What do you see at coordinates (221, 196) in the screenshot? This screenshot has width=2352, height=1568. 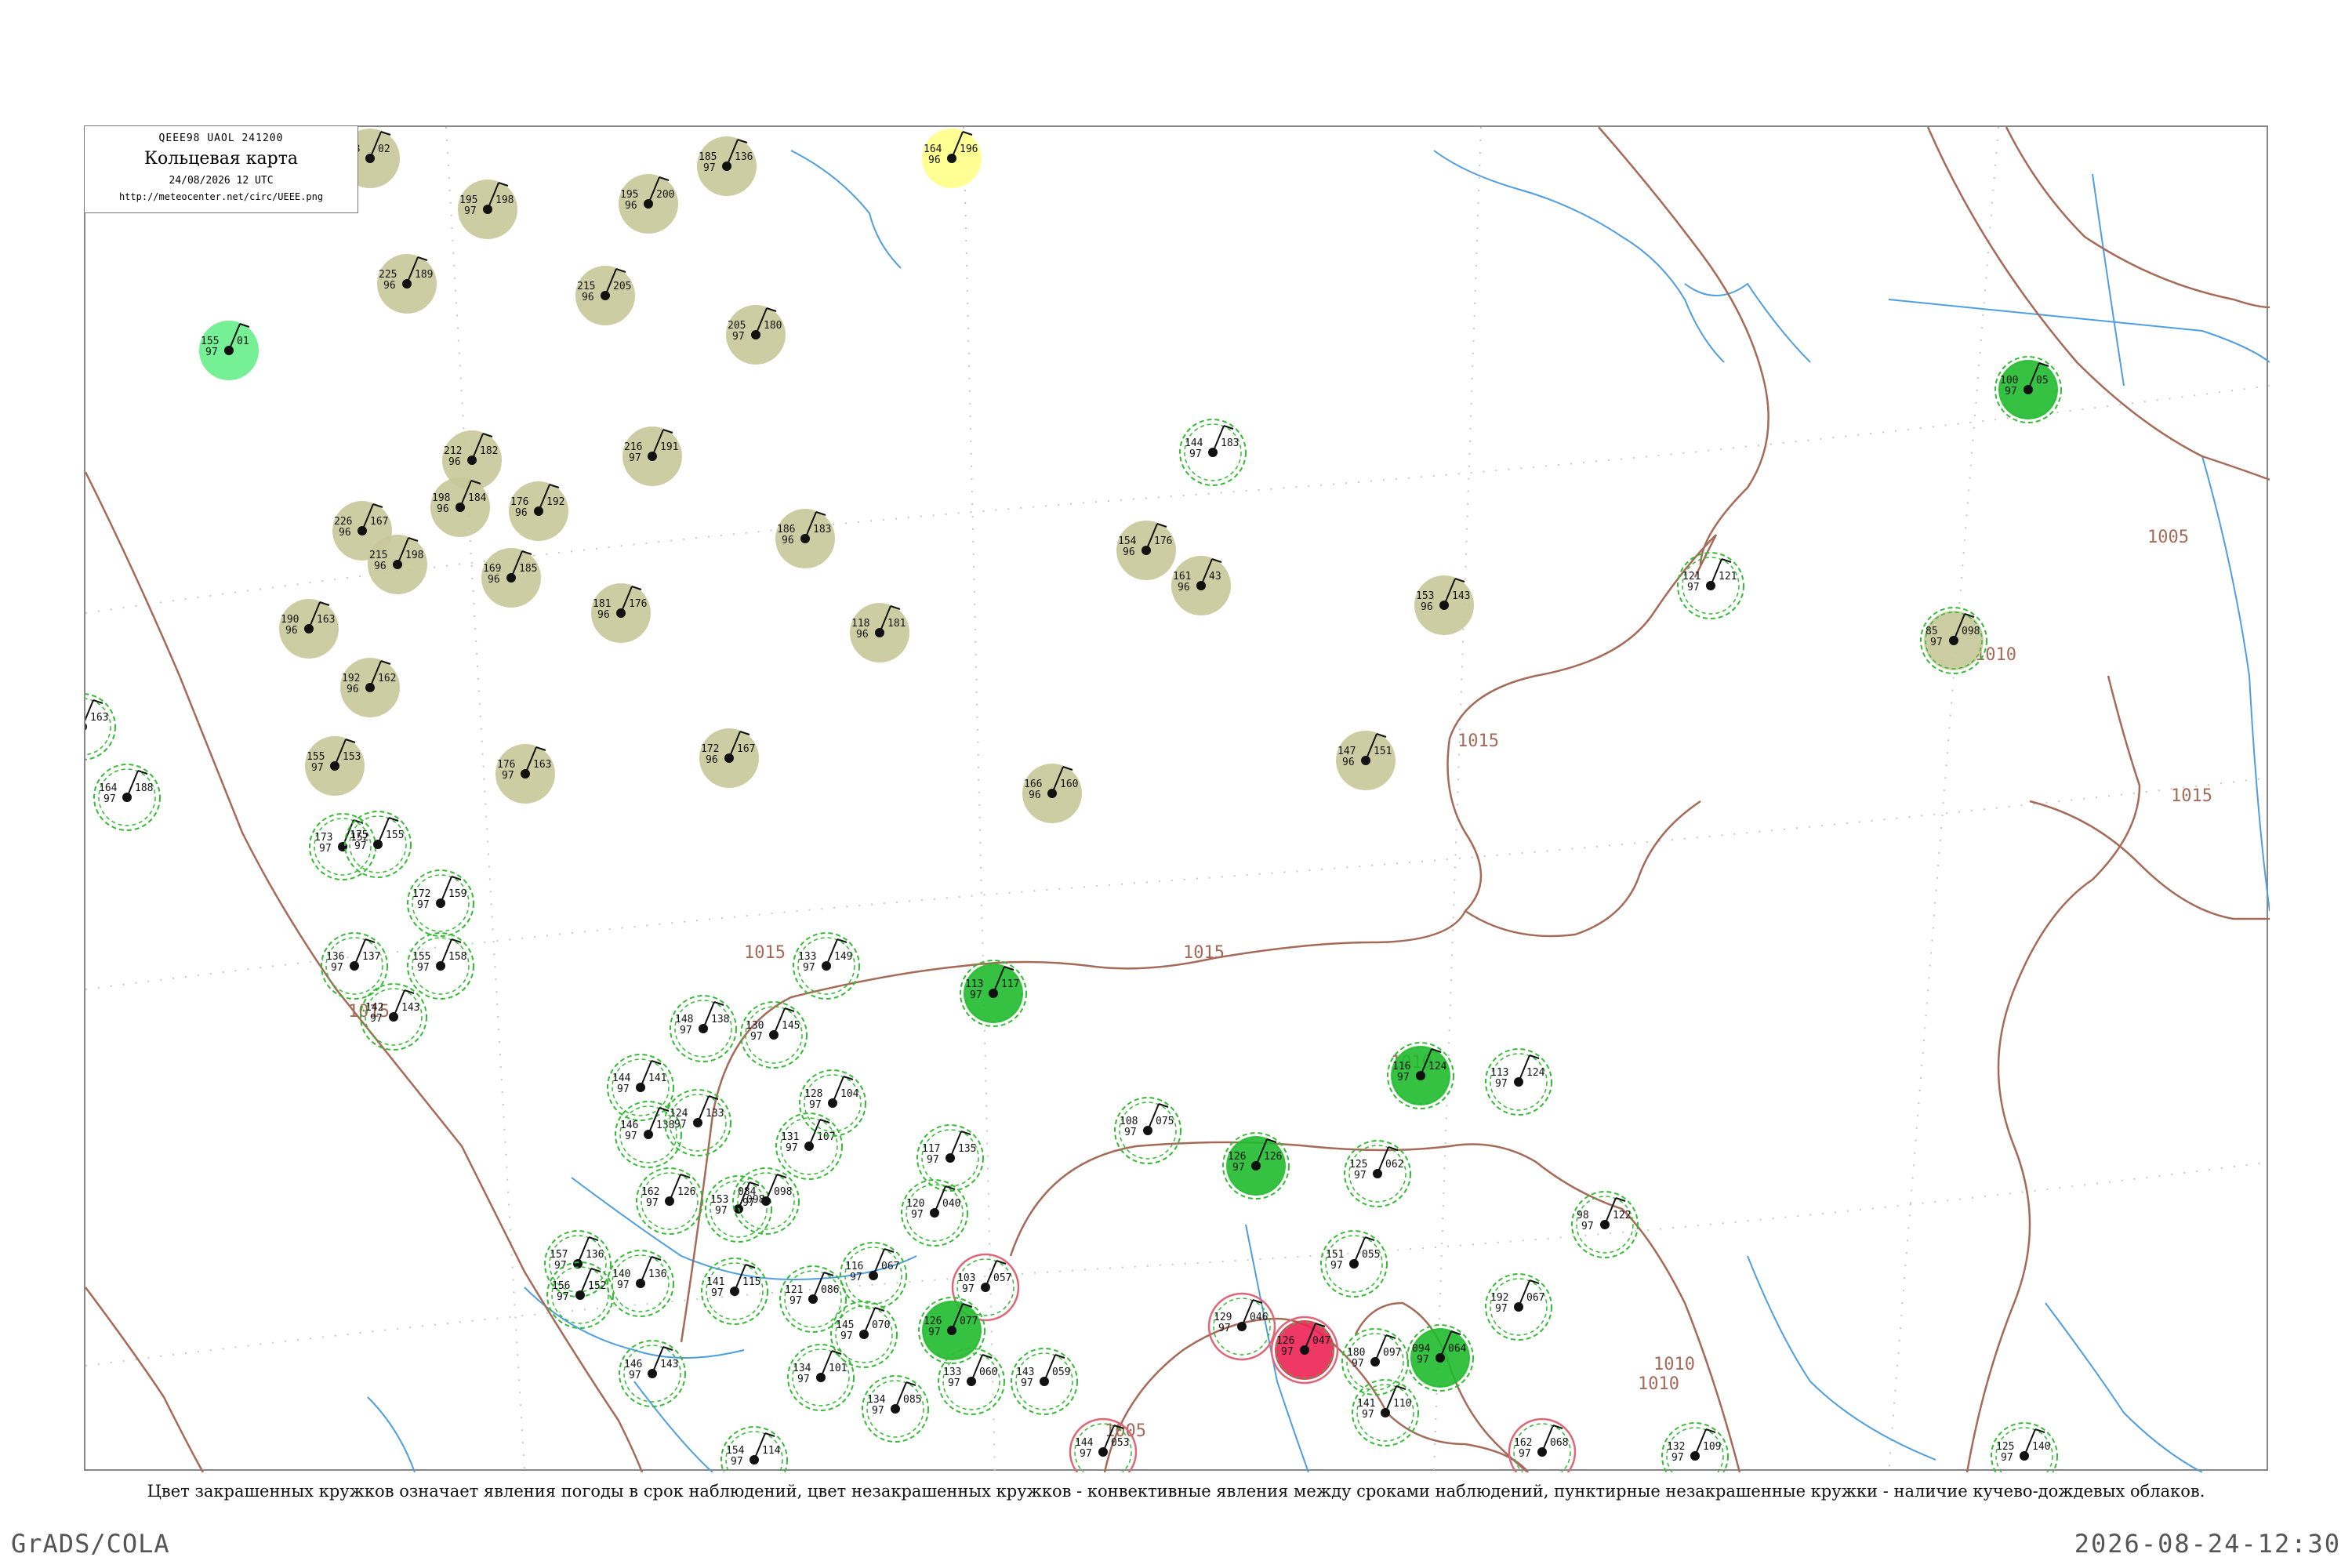 I see `map-url: http://meteocenter.net/circ/UEEE.png` at bounding box center [221, 196].